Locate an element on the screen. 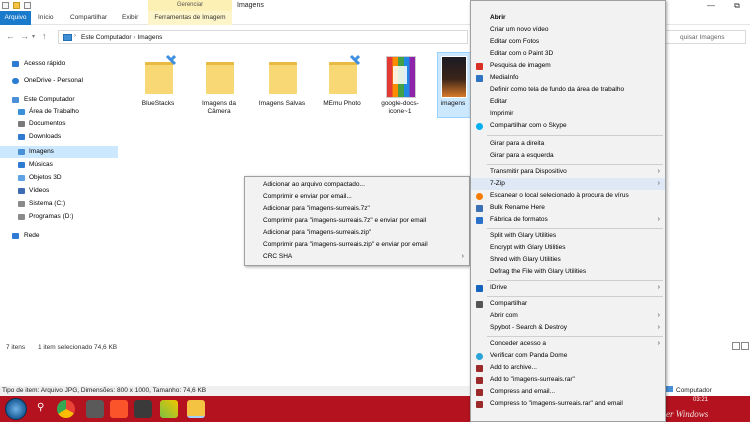 The width and height of the screenshot is (750, 422). file-name: MEmu Photo is located at coordinates (342, 103).